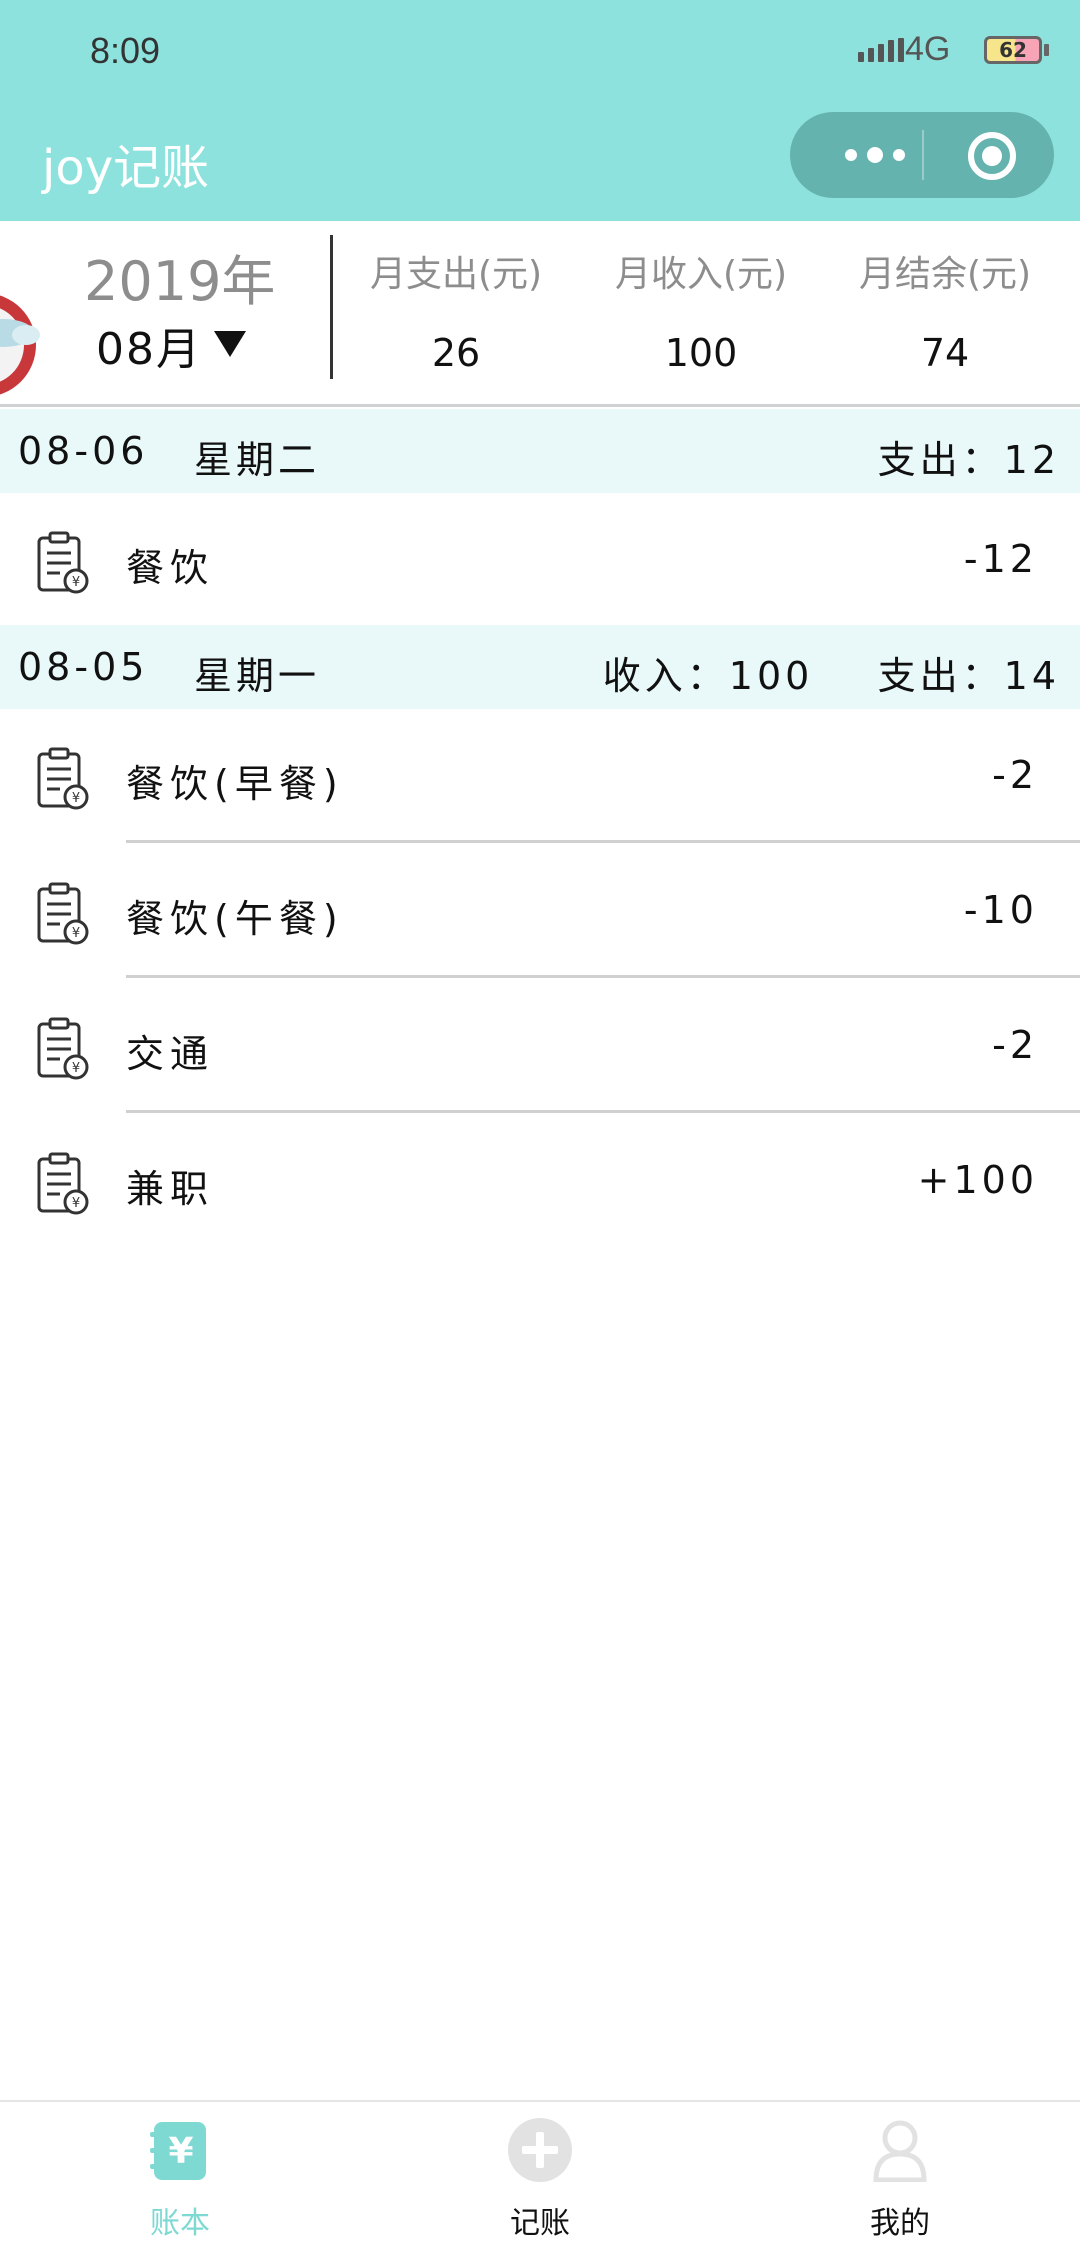  I want to click on tab-ledger: ¥ 账本, so click(180, 2180).